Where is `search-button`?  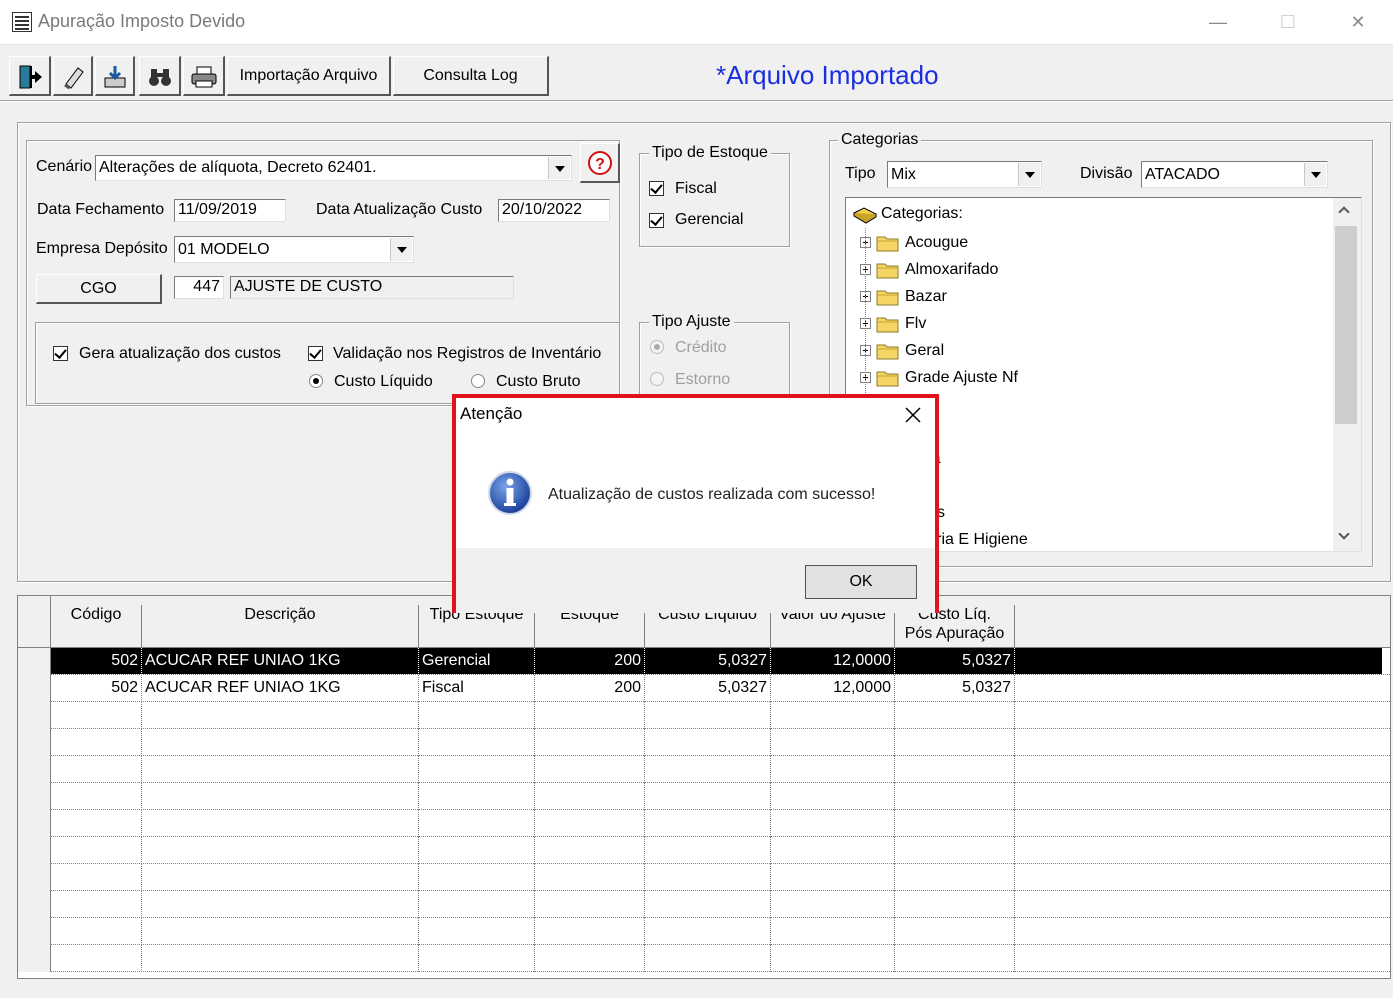
search-button is located at coordinates (160, 76).